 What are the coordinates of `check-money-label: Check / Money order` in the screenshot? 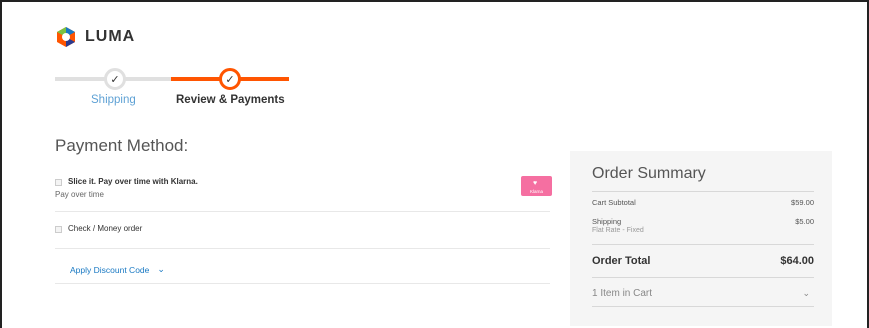 It's located at (105, 228).